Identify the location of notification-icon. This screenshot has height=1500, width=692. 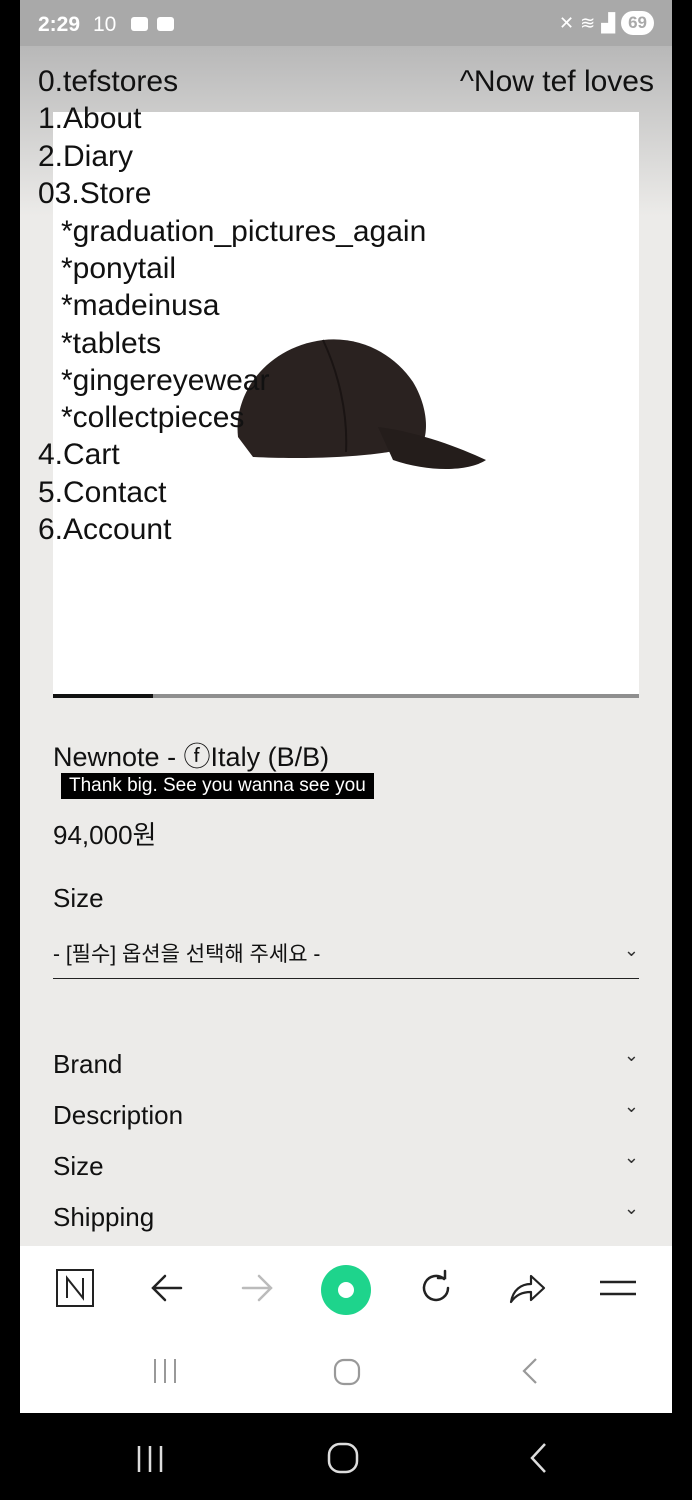
(139, 24).